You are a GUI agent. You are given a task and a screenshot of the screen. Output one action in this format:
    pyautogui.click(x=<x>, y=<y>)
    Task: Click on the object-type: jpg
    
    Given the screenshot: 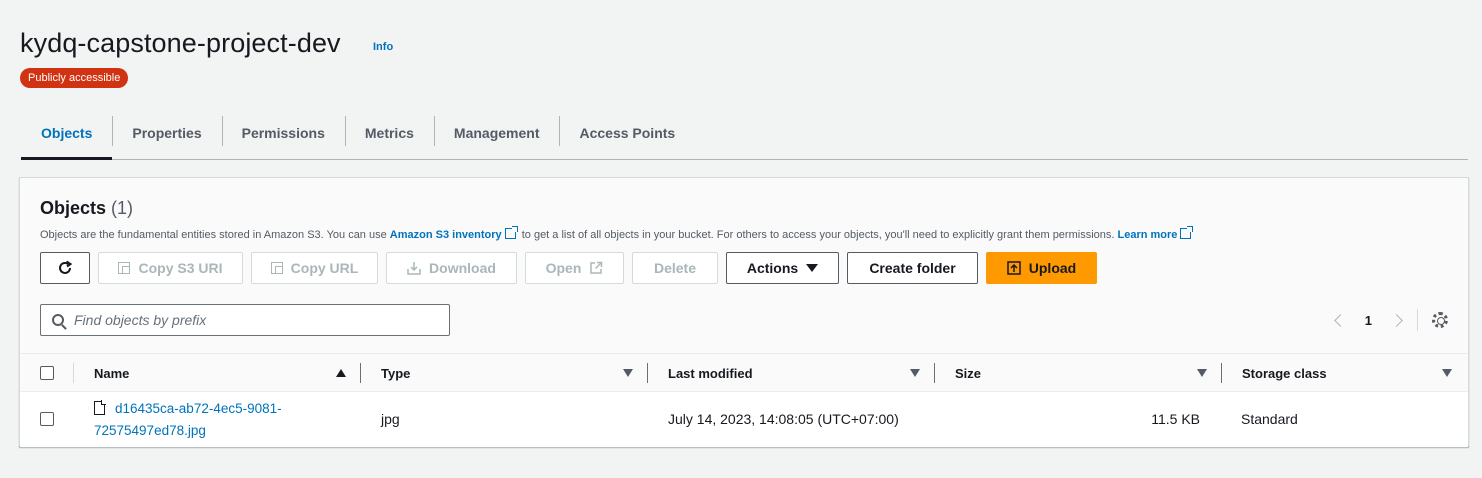 What is the action you would take?
    pyautogui.click(x=390, y=419)
    